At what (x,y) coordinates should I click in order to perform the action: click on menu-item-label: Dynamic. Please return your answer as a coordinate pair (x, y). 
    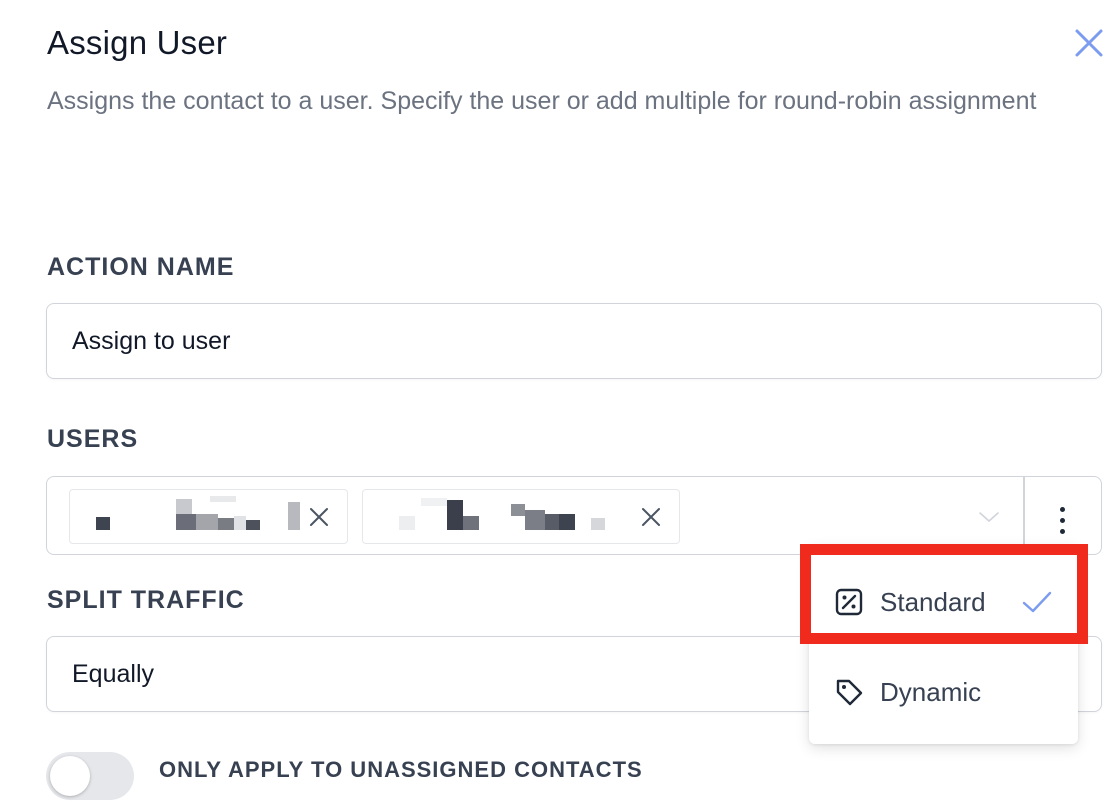
    Looking at the image, I should click on (931, 691).